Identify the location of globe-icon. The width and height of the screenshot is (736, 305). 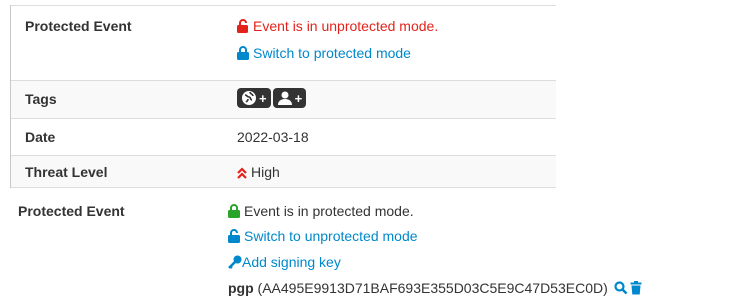
(249, 98).